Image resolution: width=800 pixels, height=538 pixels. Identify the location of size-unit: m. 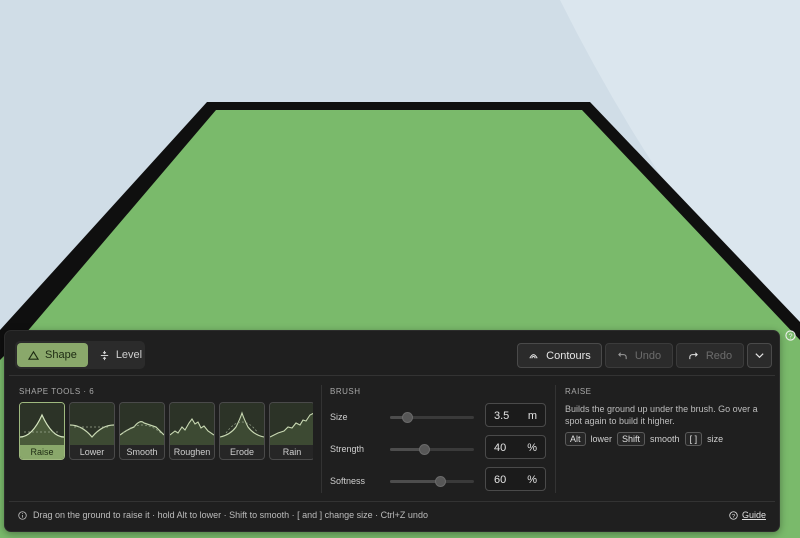
(532, 416).